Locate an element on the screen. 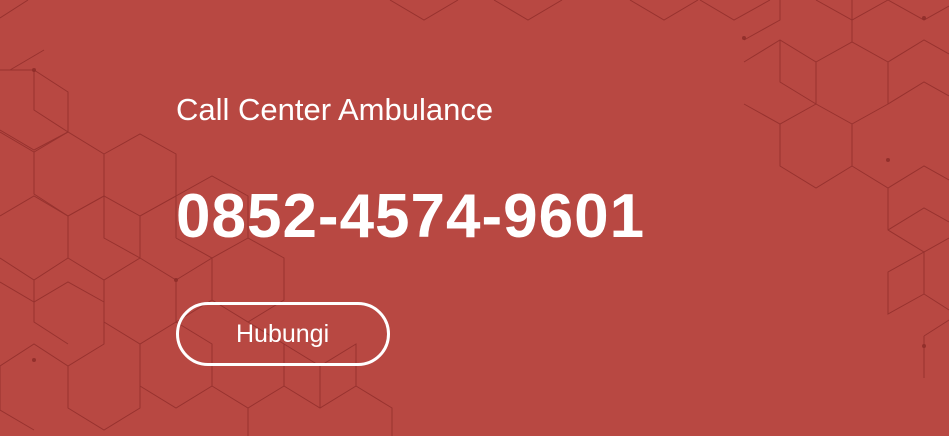  contact-button: Hubungi is located at coordinates (283, 334).